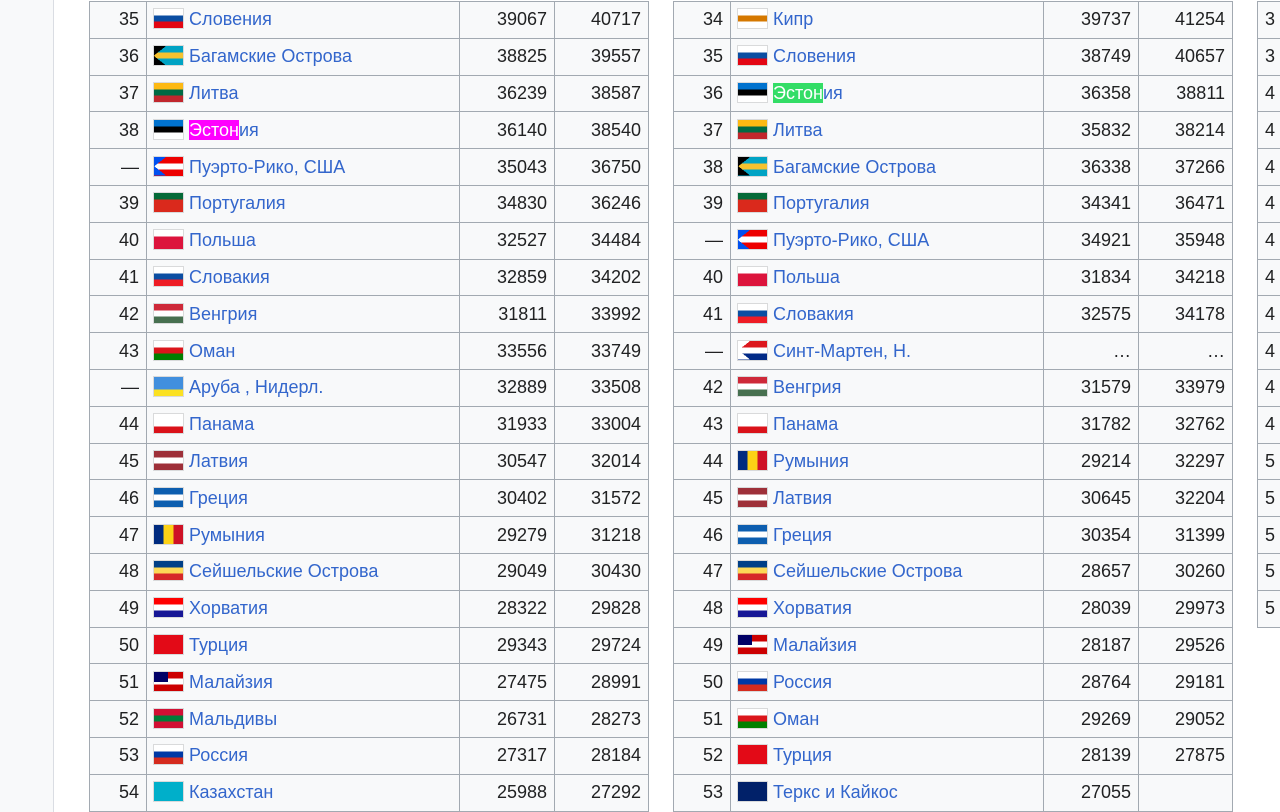  What do you see at coordinates (1268, 498) in the screenshot?
I see `rank-cell: 5` at bounding box center [1268, 498].